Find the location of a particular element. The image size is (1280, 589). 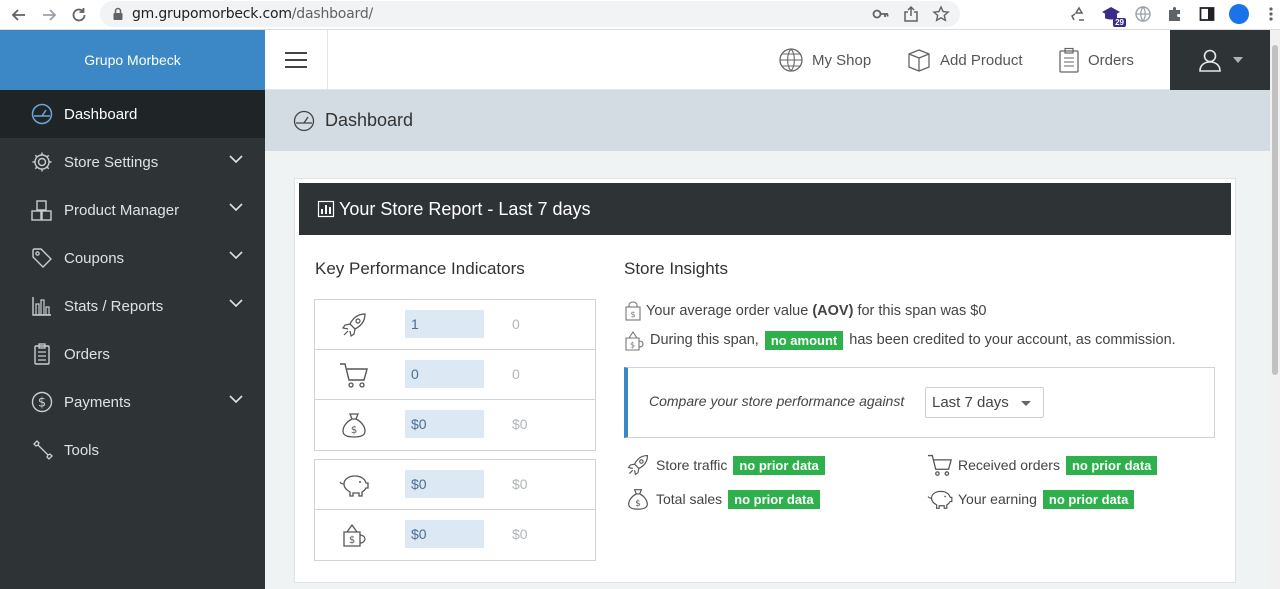

sidebar-item-dashboard: Dashboard is located at coordinates (132, 114).